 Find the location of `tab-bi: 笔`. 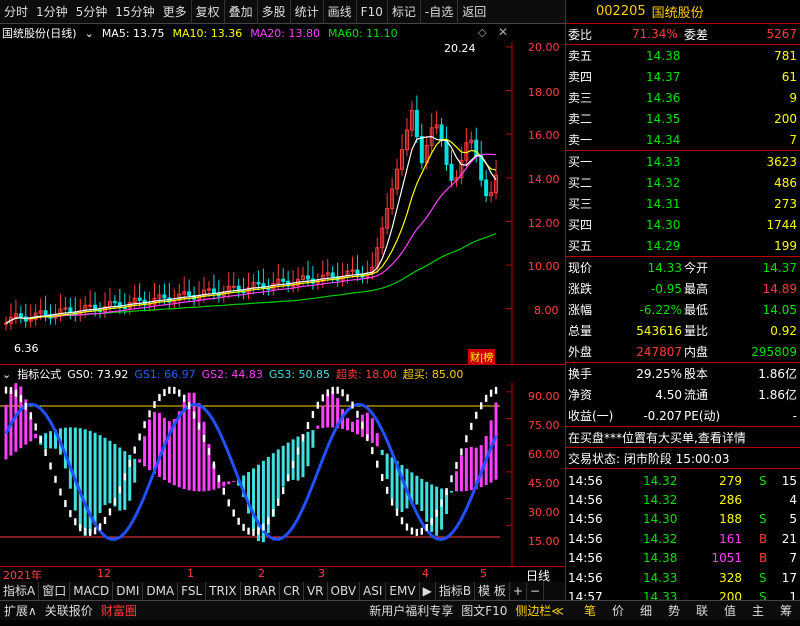

tab-bi: 笔 is located at coordinates (590, 610).